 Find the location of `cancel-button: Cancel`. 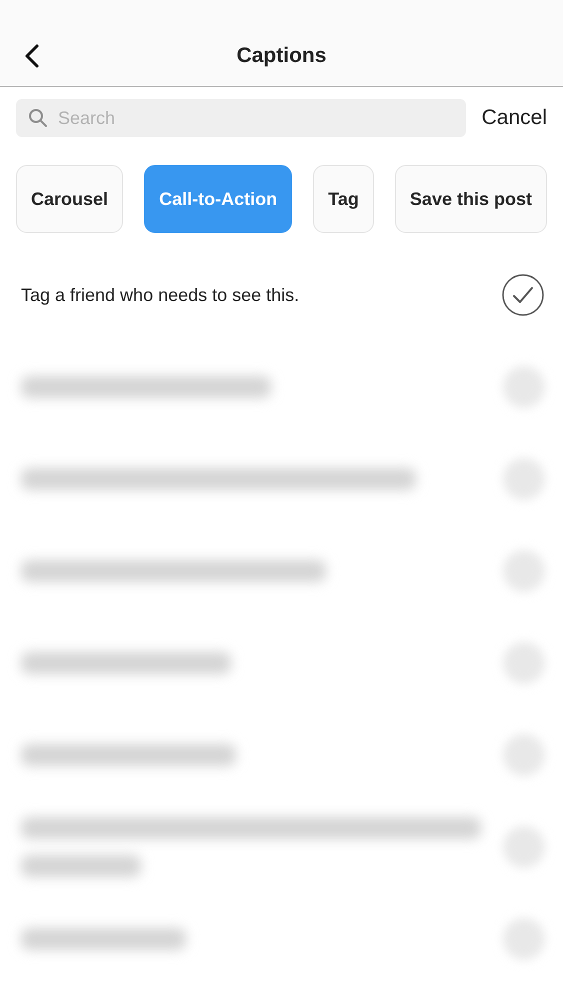

cancel-button: Cancel is located at coordinates (514, 118).